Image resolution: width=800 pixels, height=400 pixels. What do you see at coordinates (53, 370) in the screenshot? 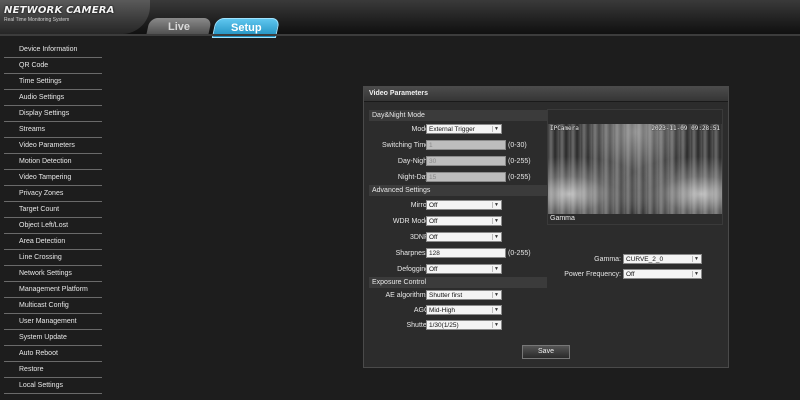
I see `sidebar-item-restore: Restore` at bounding box center [53, 370].